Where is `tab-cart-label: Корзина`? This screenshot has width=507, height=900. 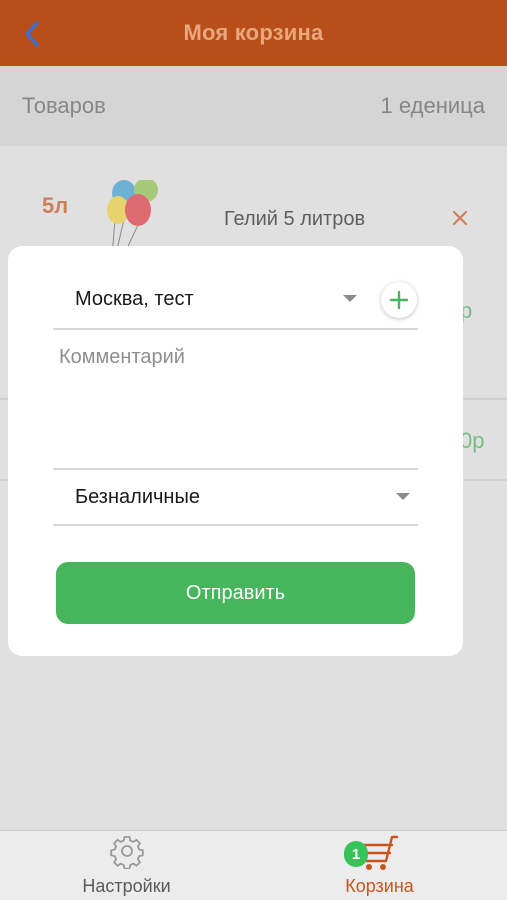
tab-cart-label: Корзина is located at coordinates (379, 886).